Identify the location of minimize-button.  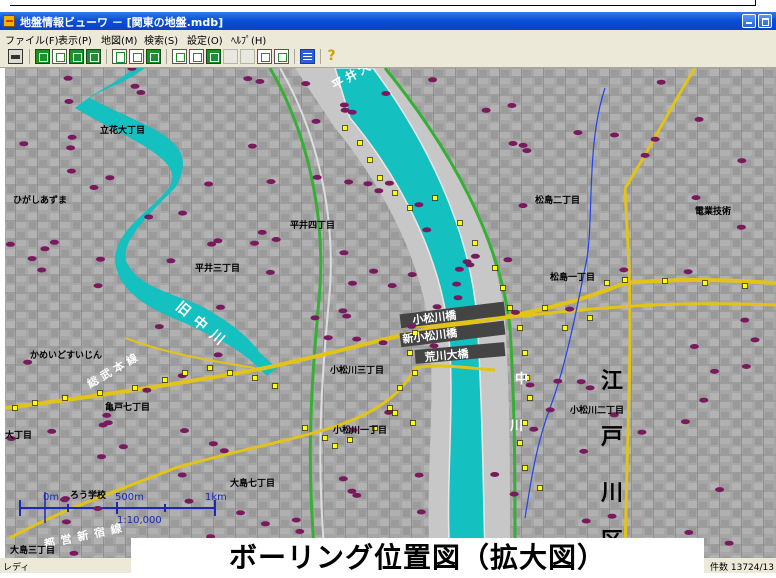
(749, 21).